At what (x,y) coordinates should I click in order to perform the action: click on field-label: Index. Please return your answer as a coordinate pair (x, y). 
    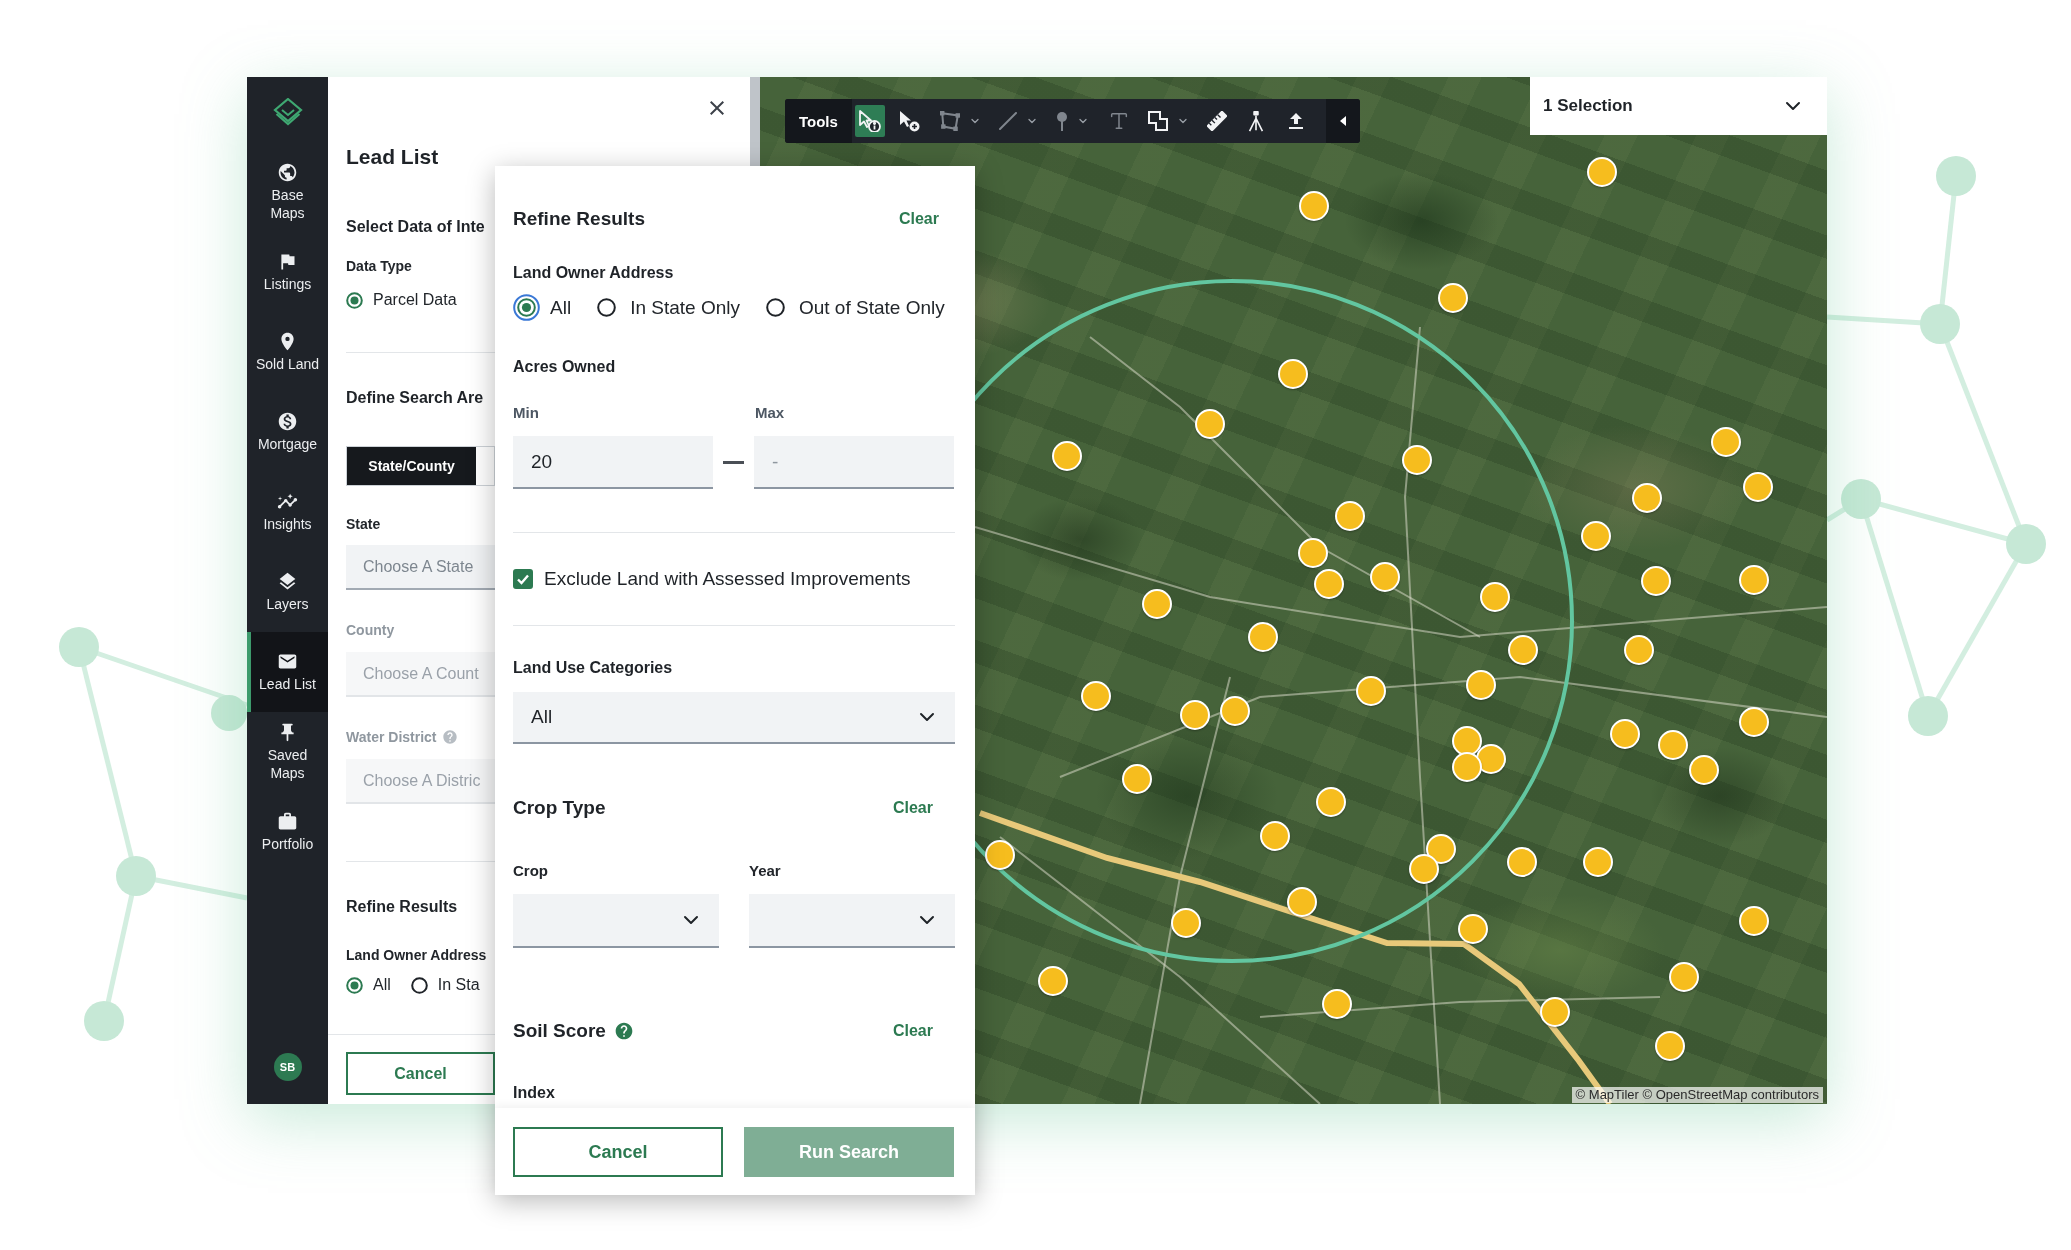
    Looking at the image, I should click on (534, 1093).